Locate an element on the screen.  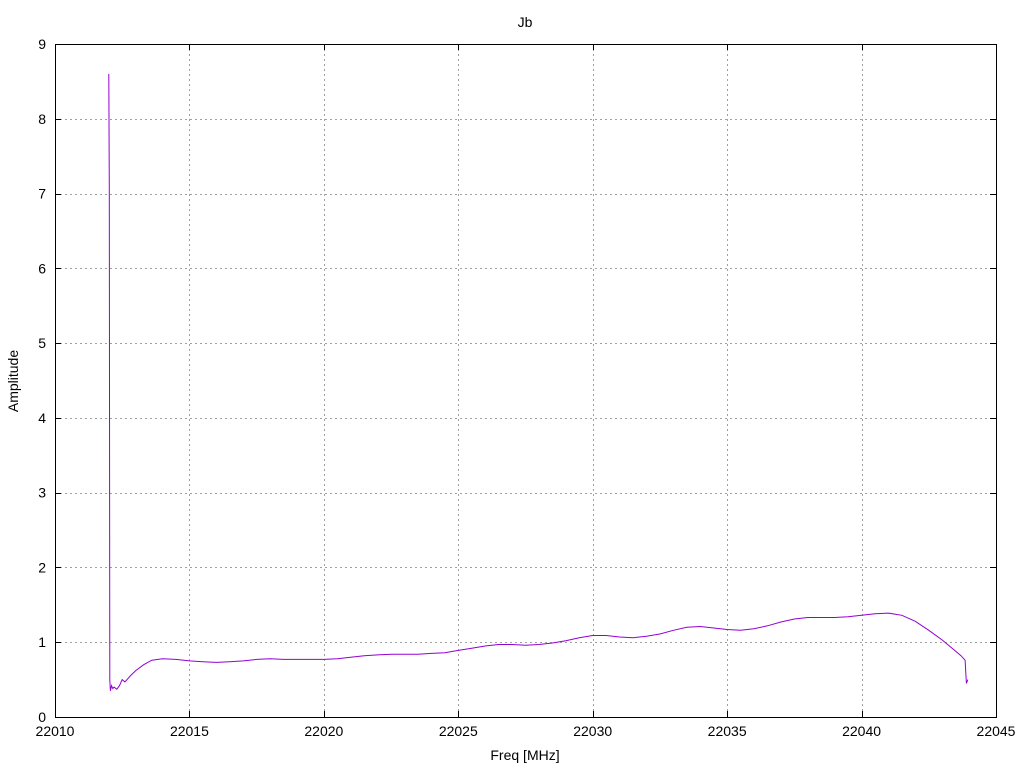
y-tick-label: 2 is located at coordinates (42, 567).